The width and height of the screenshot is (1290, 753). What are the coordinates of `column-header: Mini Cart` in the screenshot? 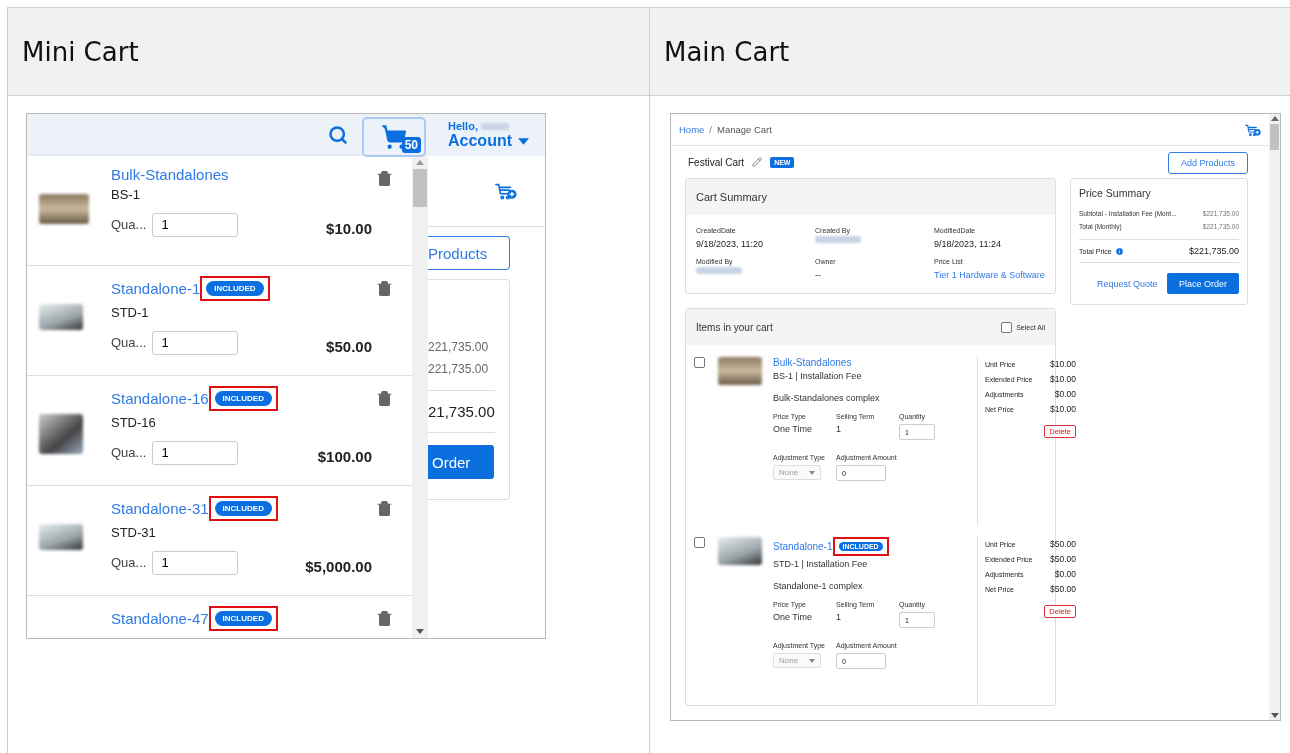 It's located at (329, 52).